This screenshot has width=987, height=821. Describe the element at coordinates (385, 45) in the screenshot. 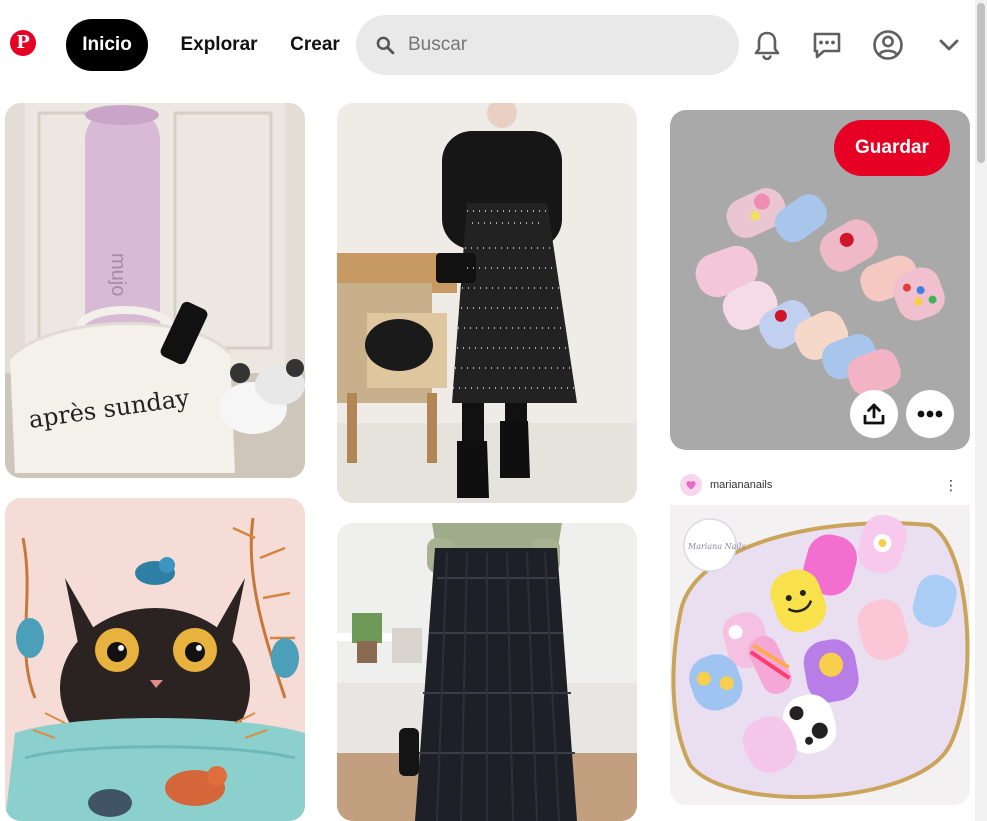

I see `search-icon` at that location.